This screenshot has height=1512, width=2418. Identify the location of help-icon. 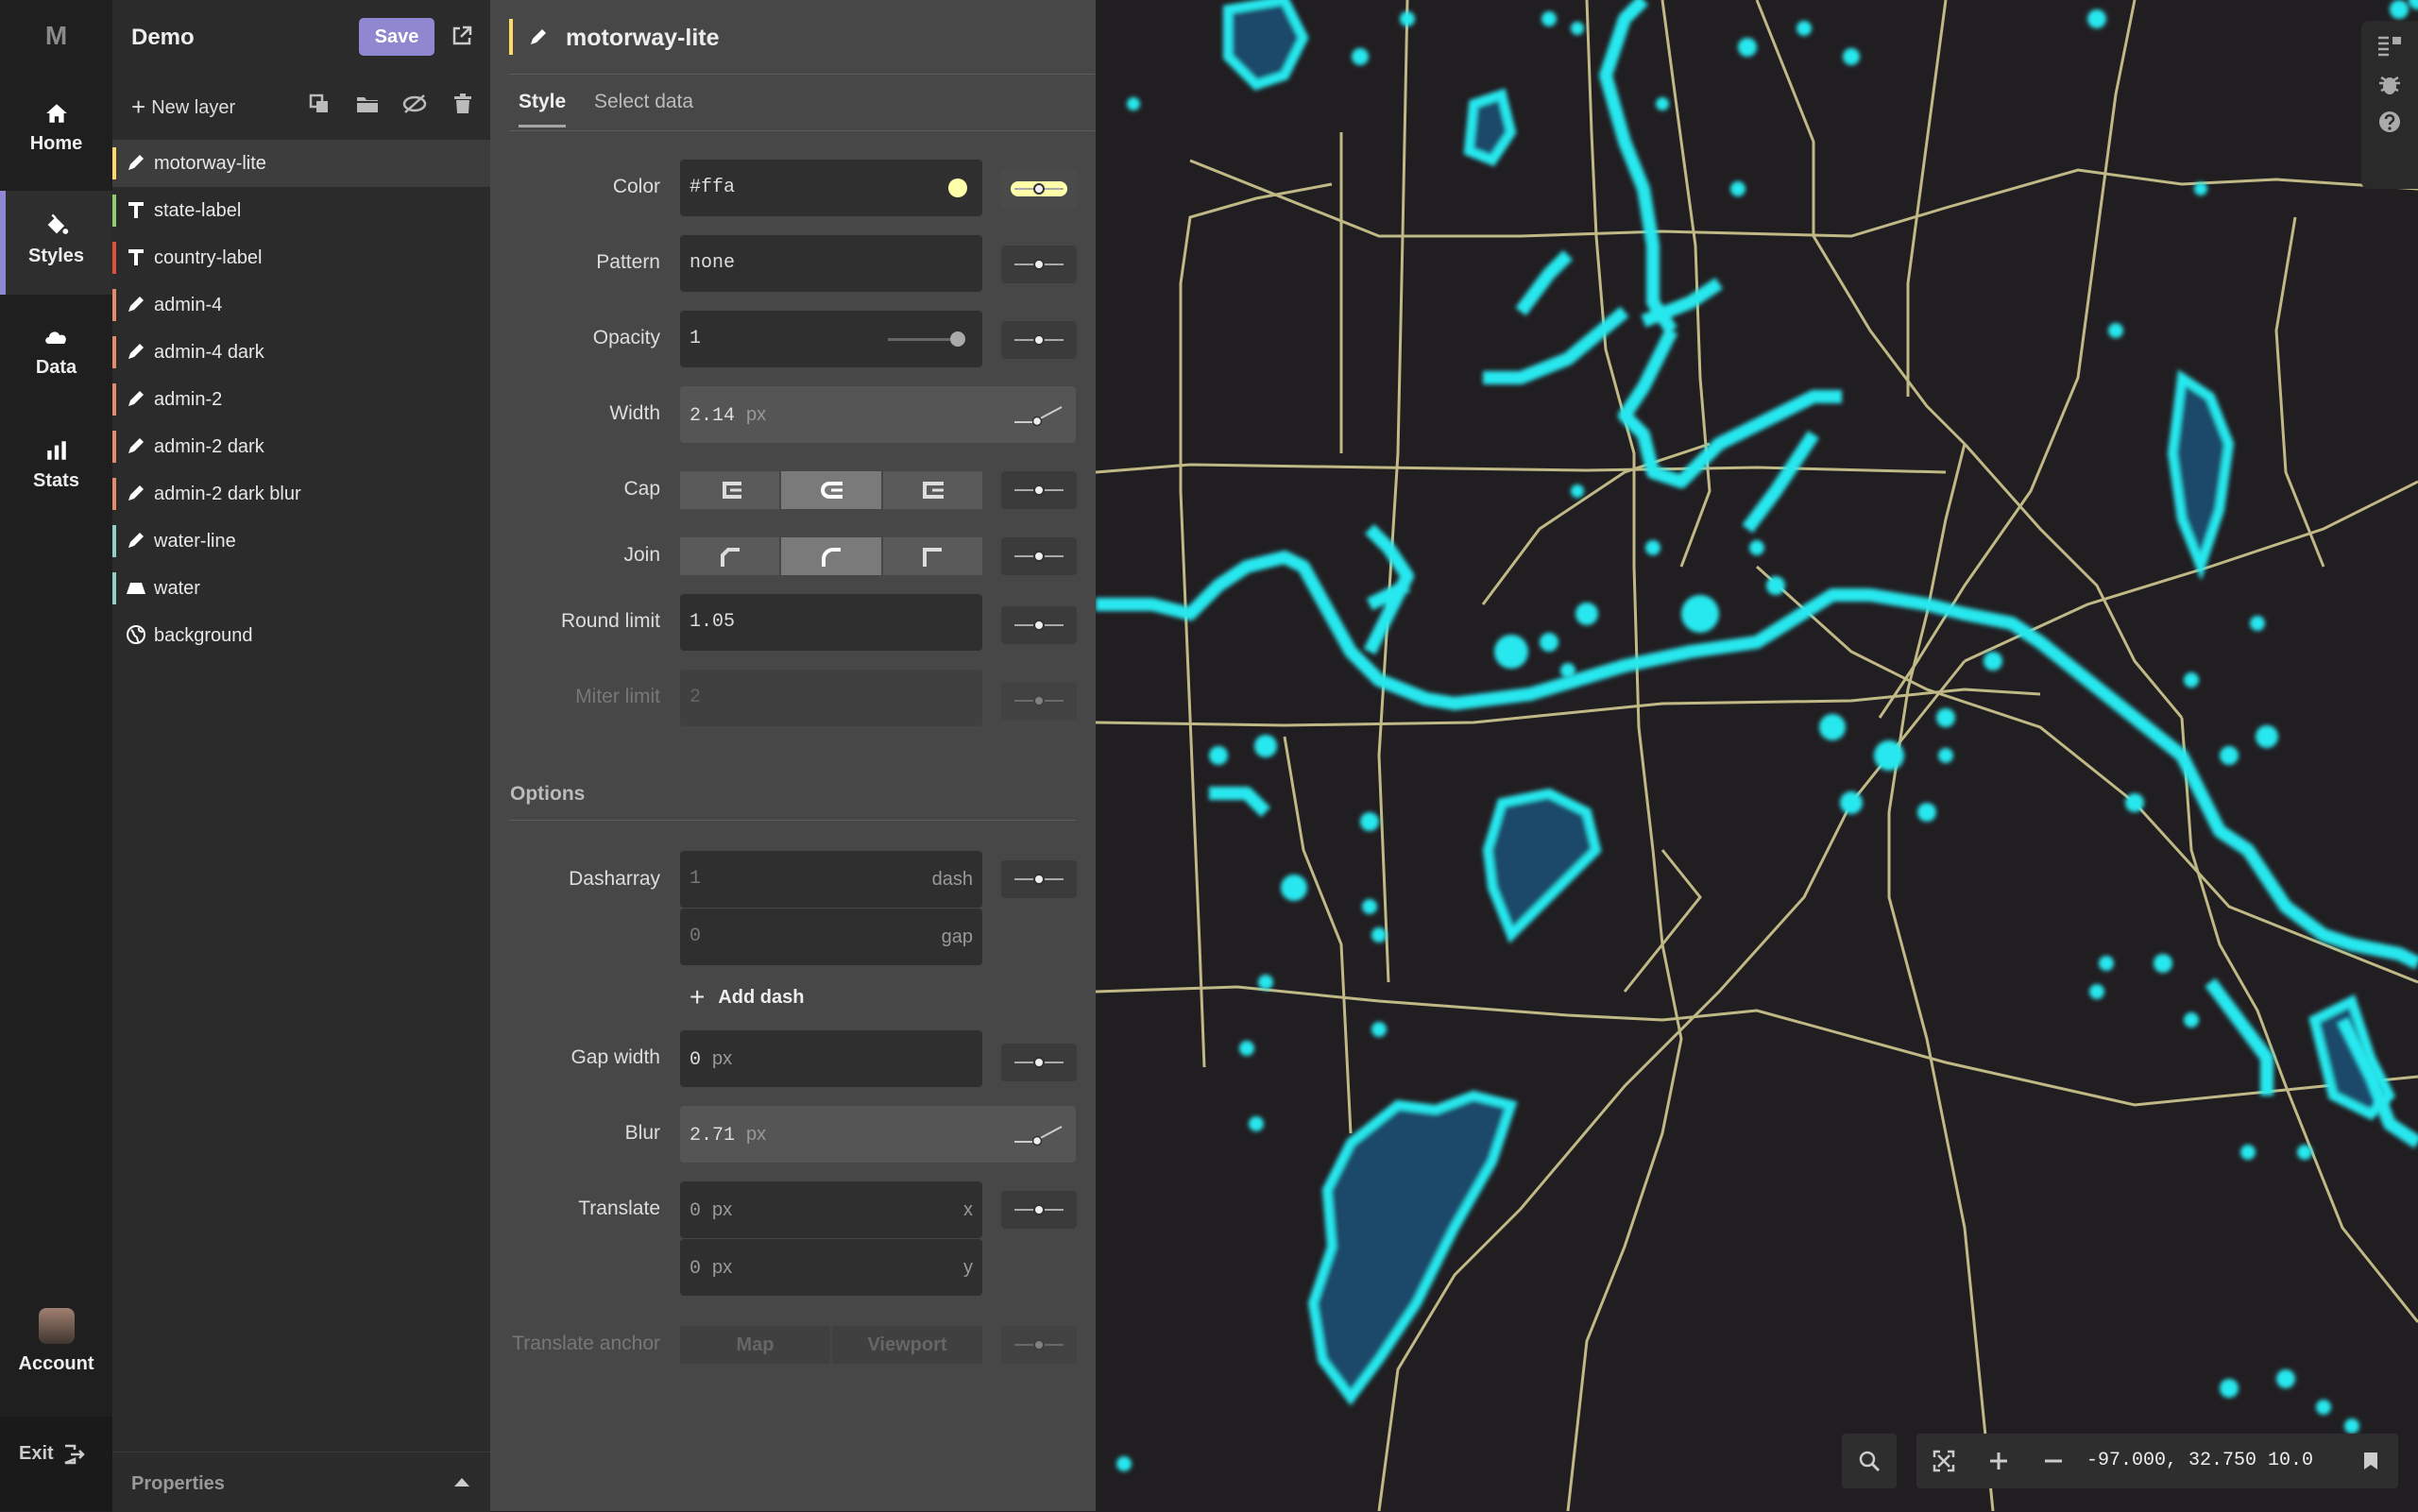
(2389, 122).